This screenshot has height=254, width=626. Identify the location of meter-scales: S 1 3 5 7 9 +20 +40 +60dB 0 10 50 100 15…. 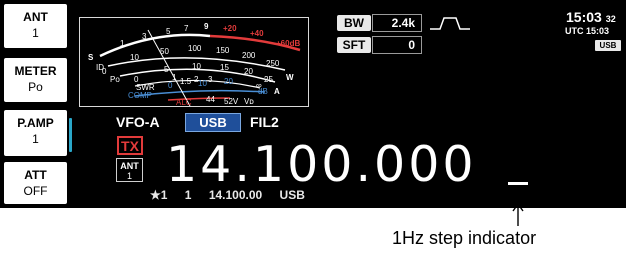
(194, 64).